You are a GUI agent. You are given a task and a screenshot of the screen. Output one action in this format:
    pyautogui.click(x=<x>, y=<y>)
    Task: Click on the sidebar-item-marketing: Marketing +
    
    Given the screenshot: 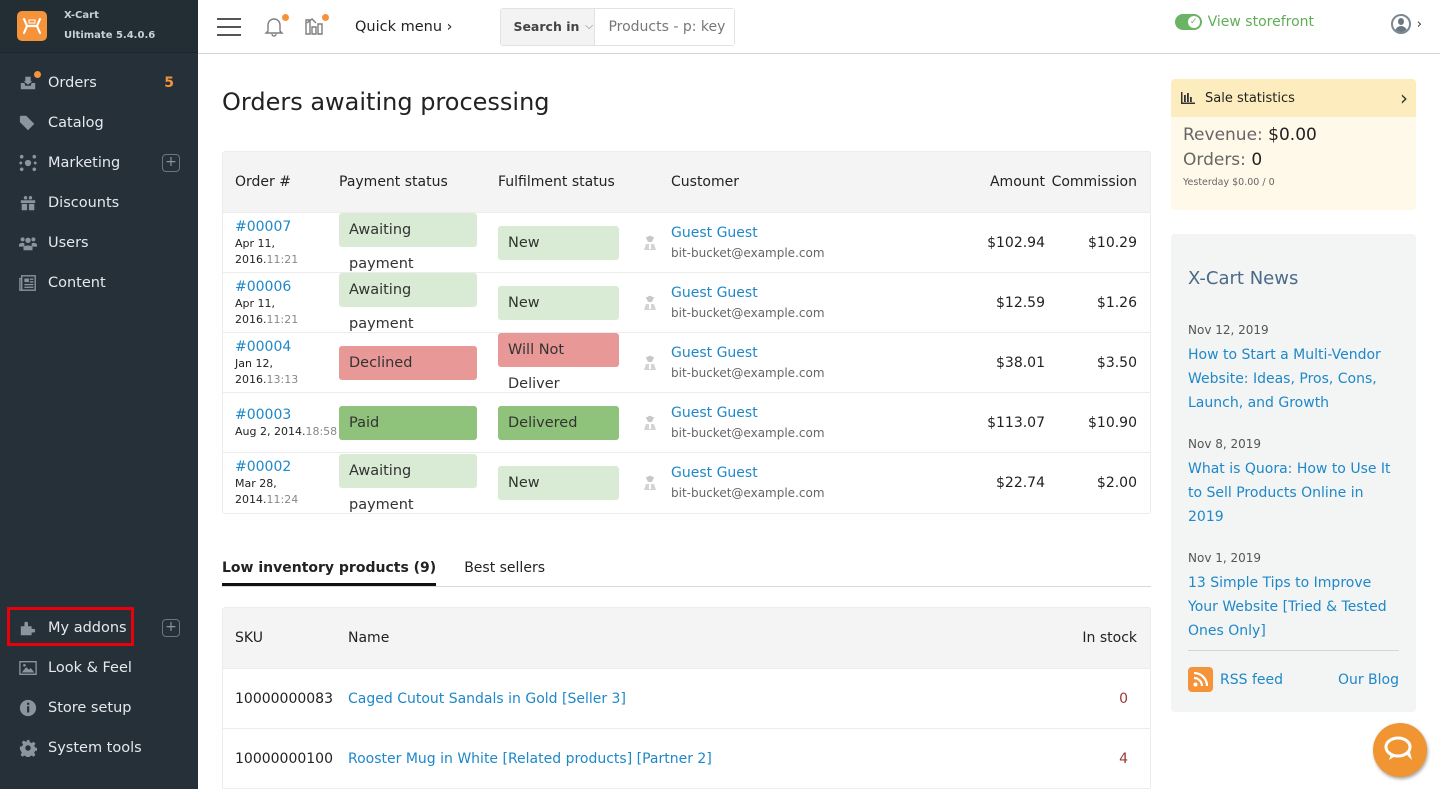 What is the action you would take?
    pyautogui.click(x=99, y=163)
    